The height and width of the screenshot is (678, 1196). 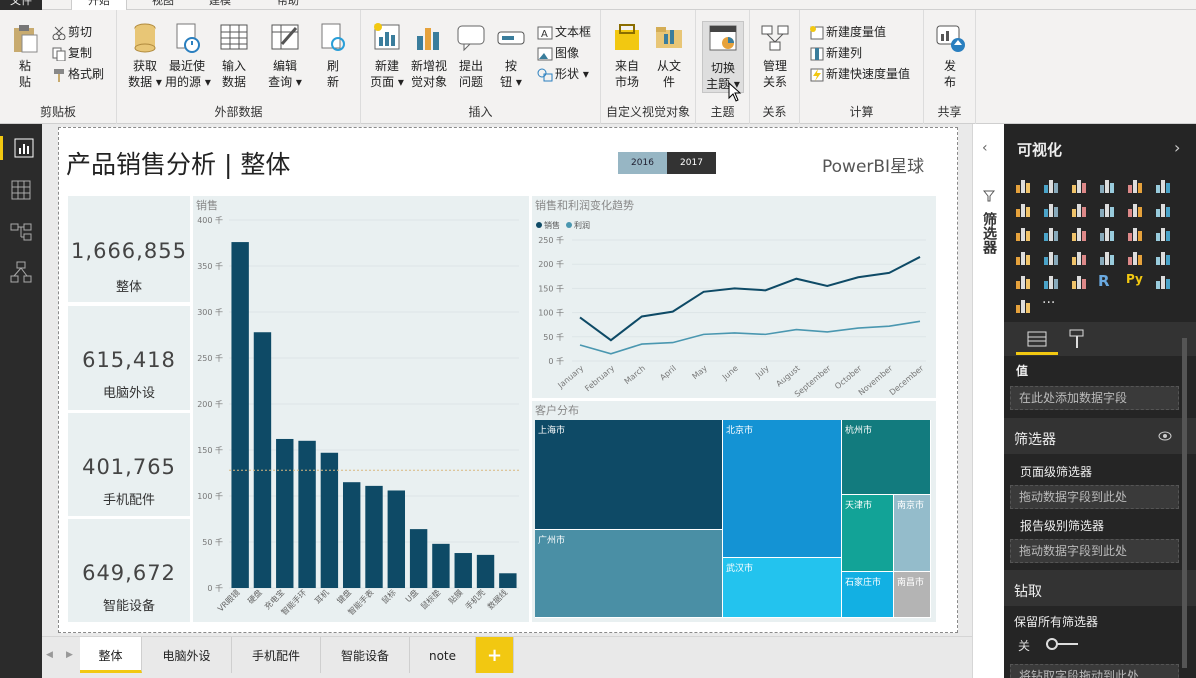 What do you see at coordinates (782, 489) in the screenshot?
I see `treemap-tile: 北京市` at bounding box center [782, 489].